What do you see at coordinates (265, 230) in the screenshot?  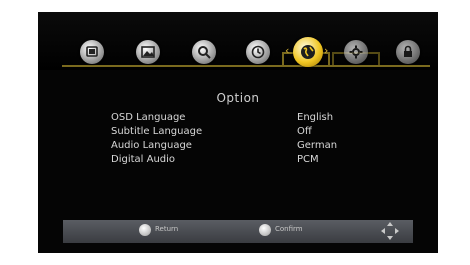 I see `confirm-key-icon` at bounding box center [265, 230].